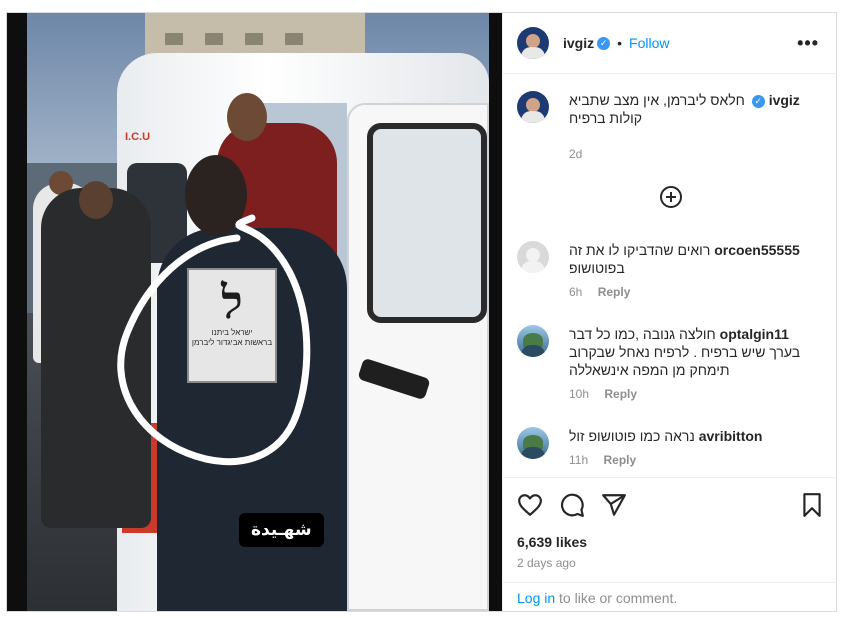  What do you see at coordinates (281, 530) in the screenshot?
I see `video-caption: شهـيدة` at bounding box center [281, 530].